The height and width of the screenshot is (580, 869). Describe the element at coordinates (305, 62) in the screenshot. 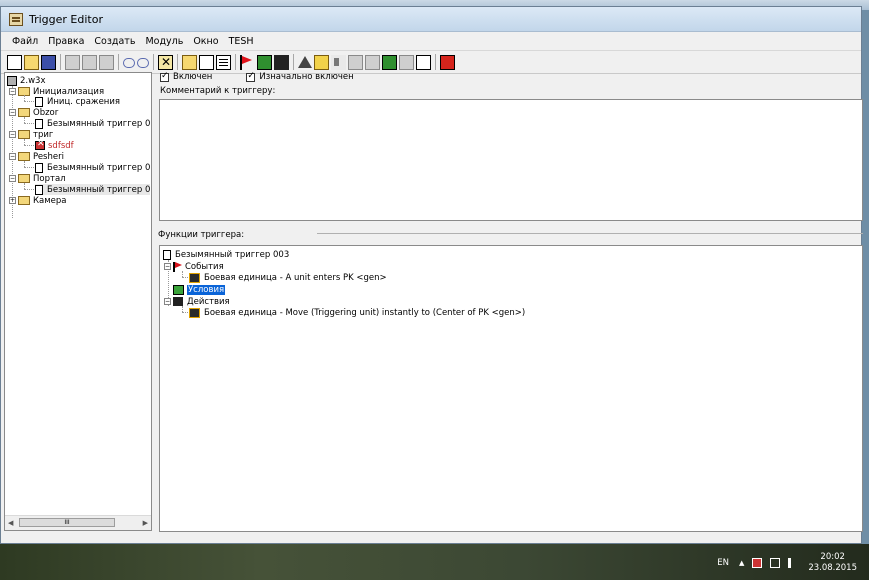

I see `terrain-icon` at that location.